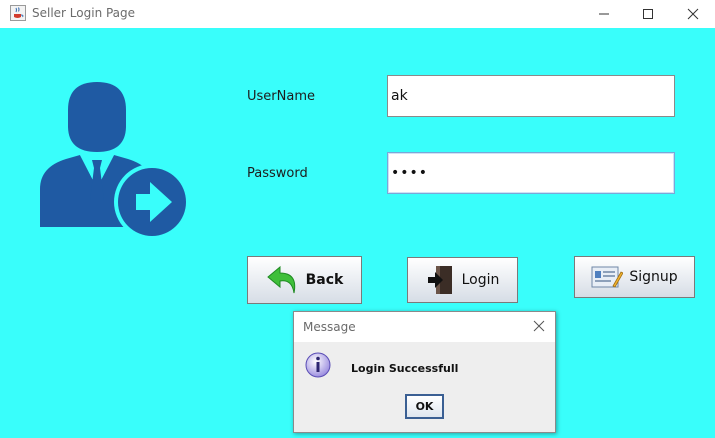  Describe the element at coordinates (357, 14) in the screenshot. I see `title-bar: Seller Login Page` at that location.